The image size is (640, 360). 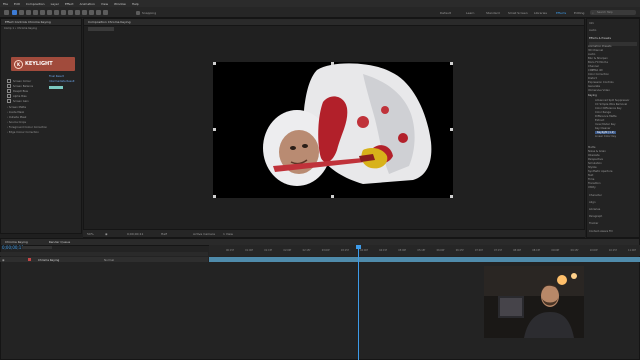 I want to click on timeline-current-time: 0;00;00;11, so click(x=13, y=247).